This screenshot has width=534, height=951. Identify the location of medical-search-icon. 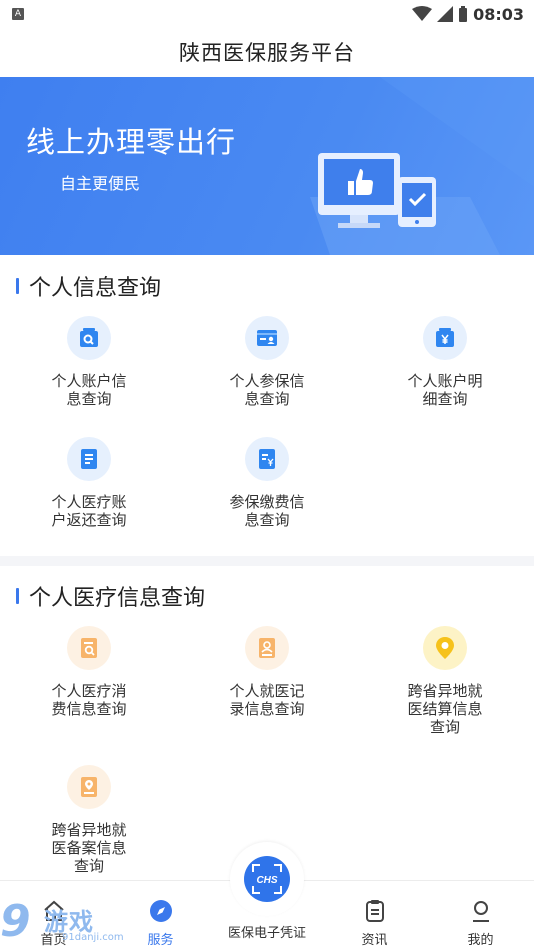
(89, 648).